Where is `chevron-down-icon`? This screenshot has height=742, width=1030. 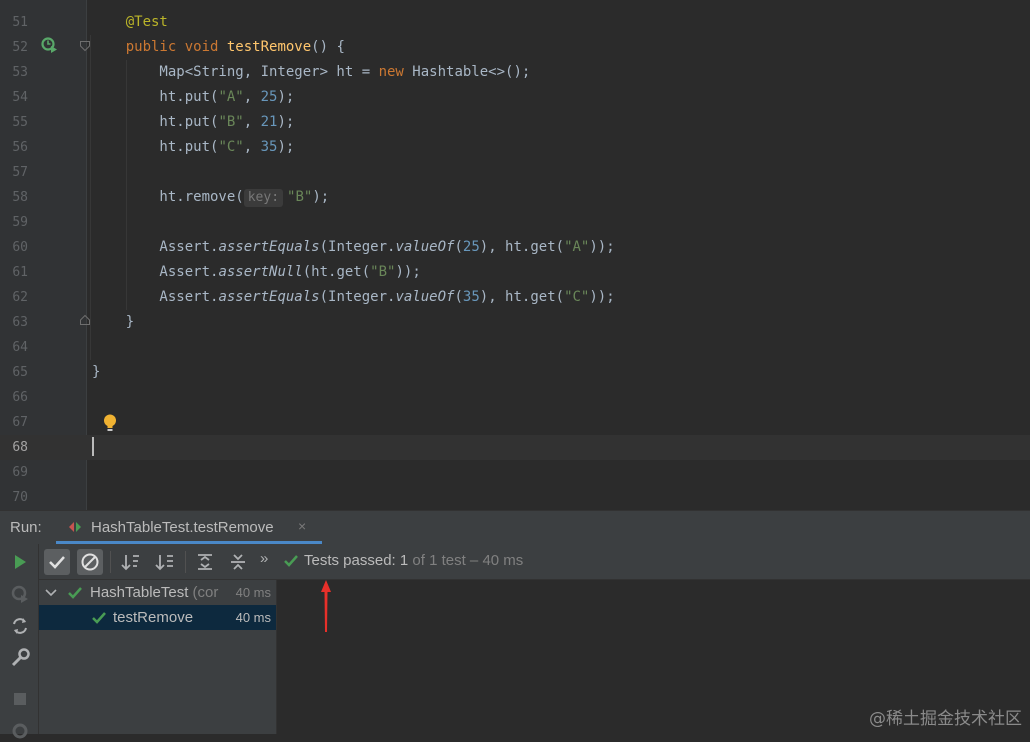 chevron-down-icon is located at coordinates (51, 593).